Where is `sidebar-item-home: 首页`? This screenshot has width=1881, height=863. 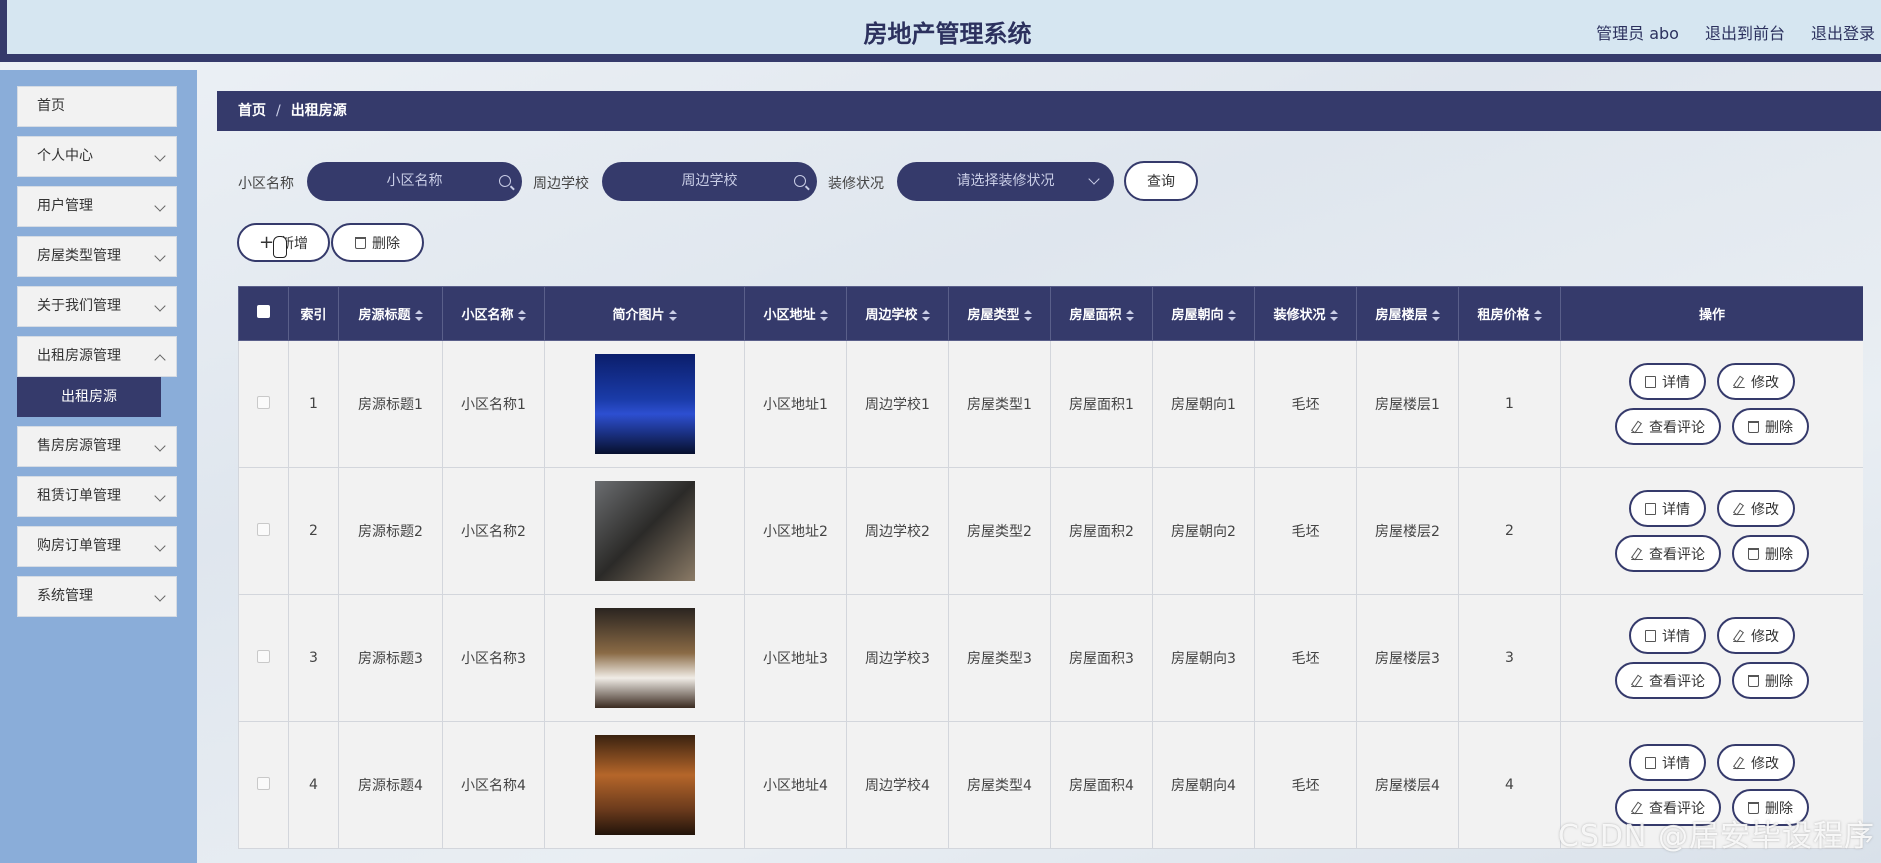
sidebar-item-home: 首页 is located at coordinates (97, 106).